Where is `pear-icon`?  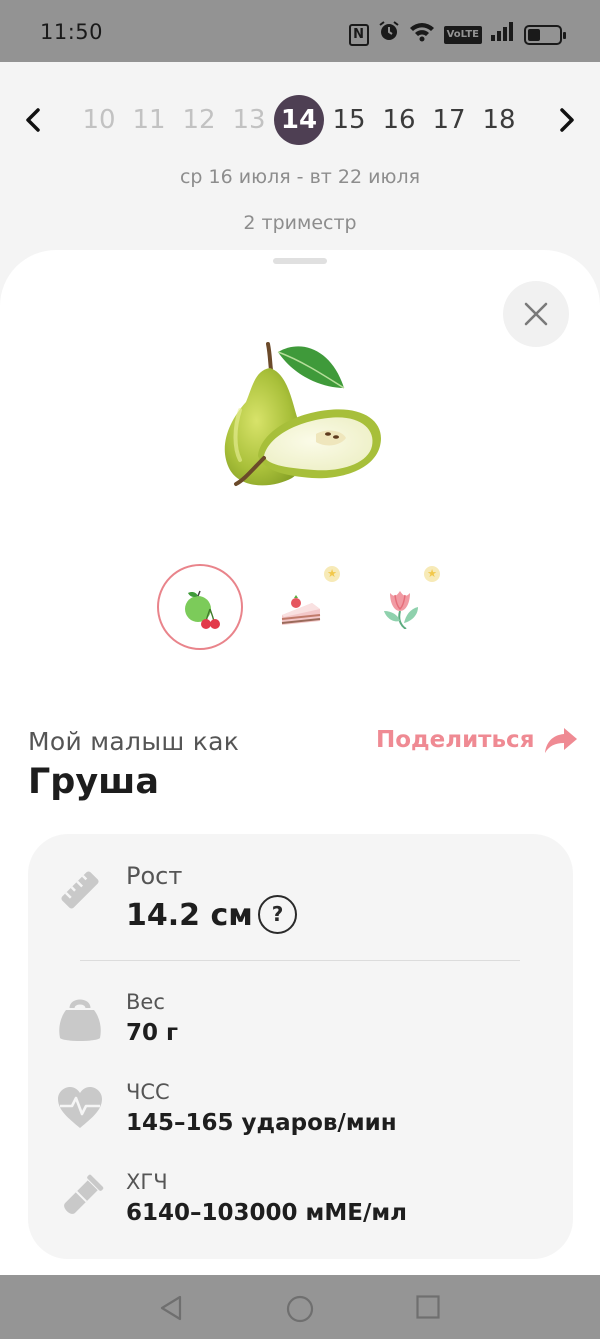
pear-icon is located at coordinates (302, 414).